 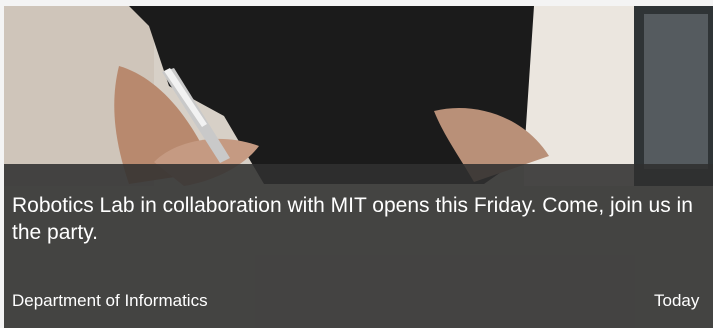 I want to click on date-label: Today, so click(x=677, y=300).